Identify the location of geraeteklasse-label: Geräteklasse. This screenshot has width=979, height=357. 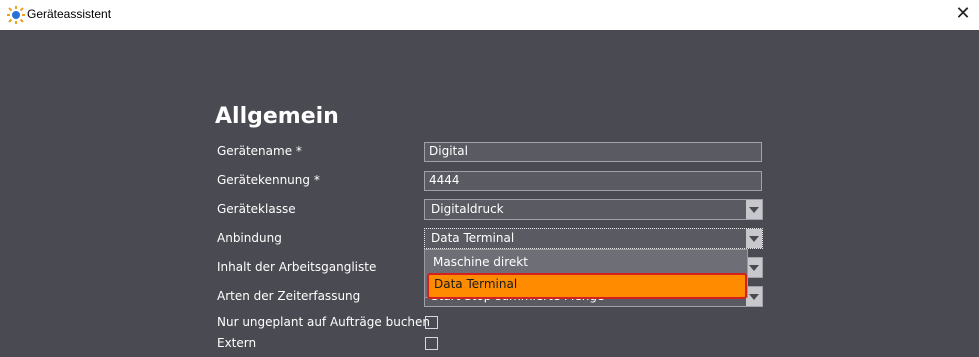
(256, 209).